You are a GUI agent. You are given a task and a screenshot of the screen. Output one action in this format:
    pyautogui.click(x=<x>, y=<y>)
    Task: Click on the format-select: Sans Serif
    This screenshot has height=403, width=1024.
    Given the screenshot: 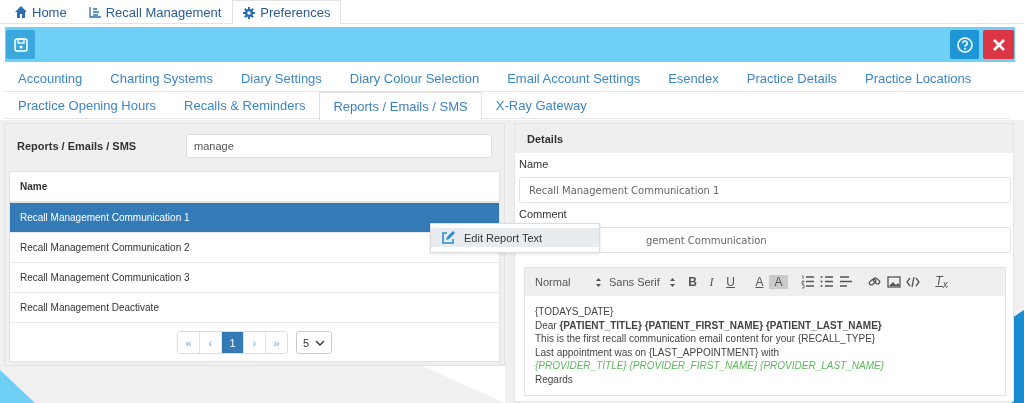 What is the action you would take?
    pyautogui.click(x=642, y=282)
    